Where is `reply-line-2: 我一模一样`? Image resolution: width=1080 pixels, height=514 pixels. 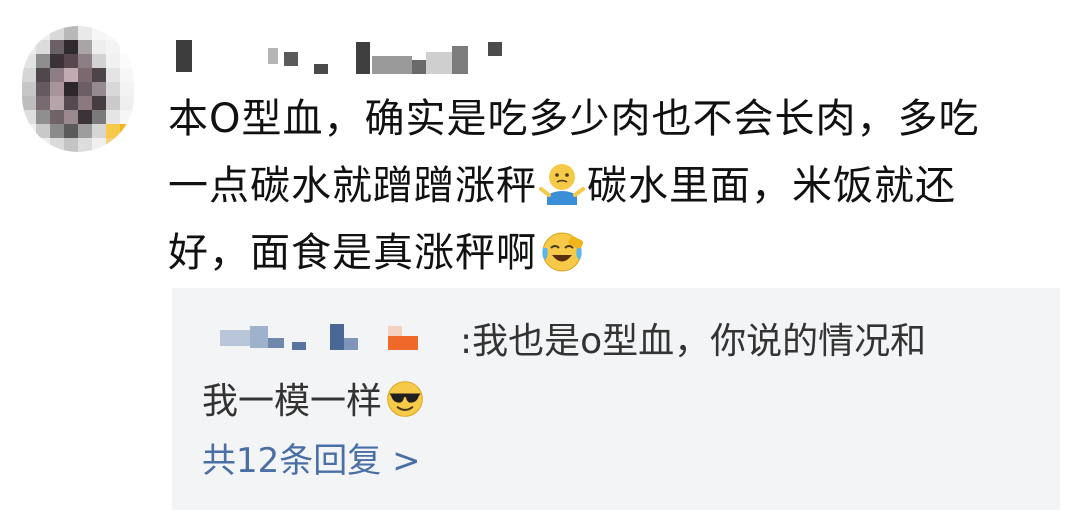
reply-line-2: 我一模一样 is located at coordinates (622, 402).